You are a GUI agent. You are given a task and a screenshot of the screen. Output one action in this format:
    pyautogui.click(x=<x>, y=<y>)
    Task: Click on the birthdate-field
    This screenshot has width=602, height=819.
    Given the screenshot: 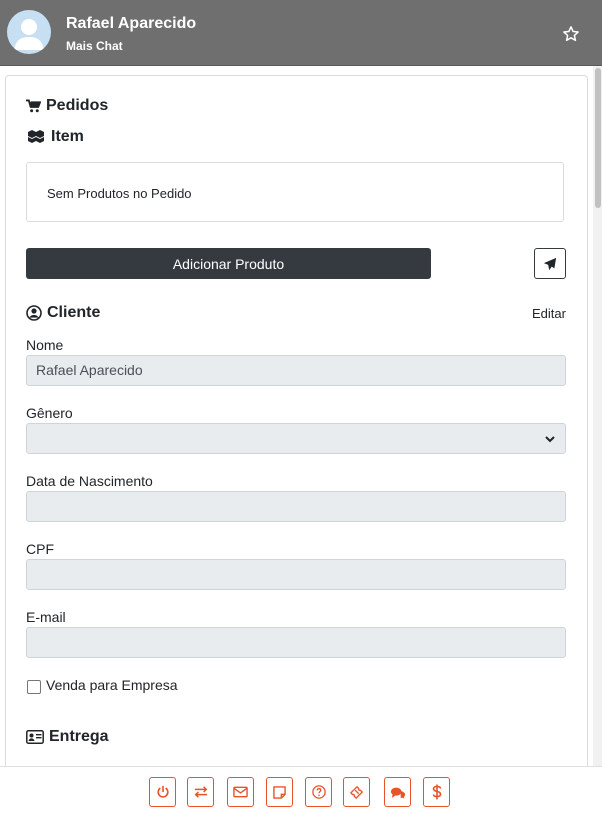 What is the action you would take?
    pyautogui.click(x=296, y=506)
    